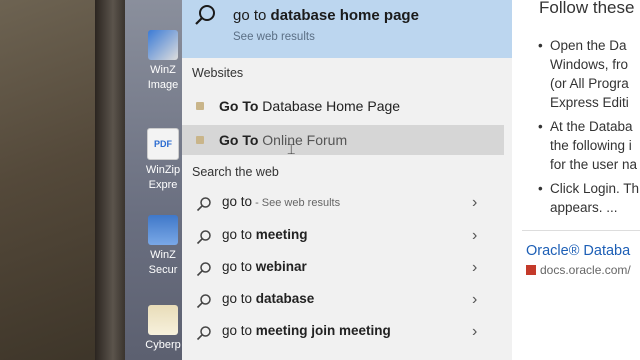 The image size is (640, 360). Describe the element at coordinates (342, 332) in the screenshot. I see `web-suggestion-go-to-meeting-join: go to meeting join meeting ›` at that location.